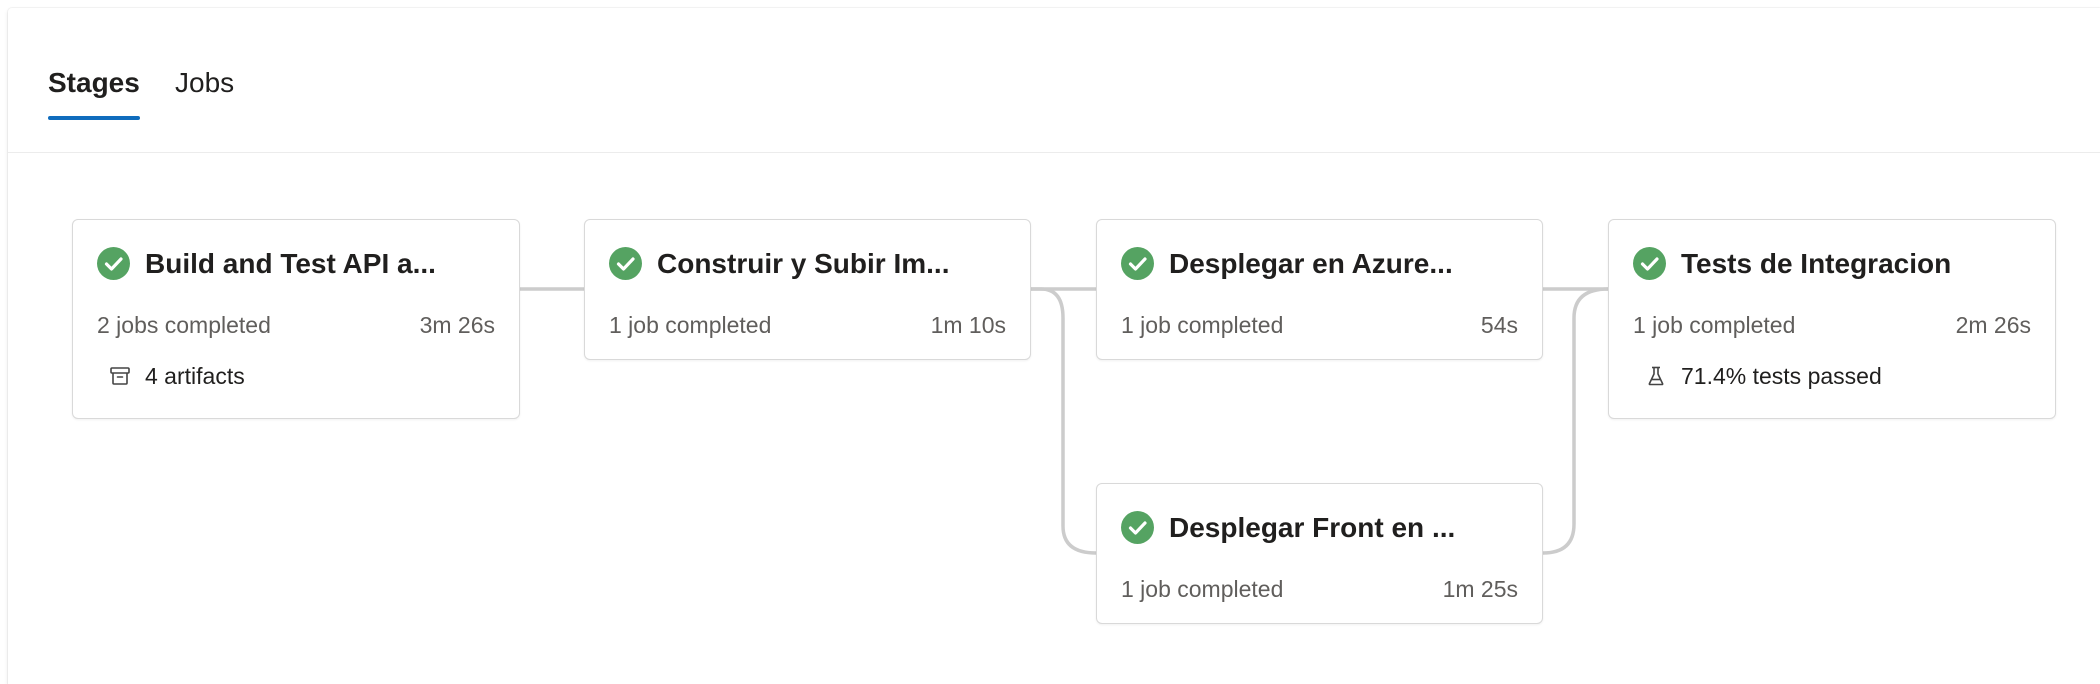 The image size is (2100, 684). I want to click on connector-front-to-tests, so click(1575, 421).